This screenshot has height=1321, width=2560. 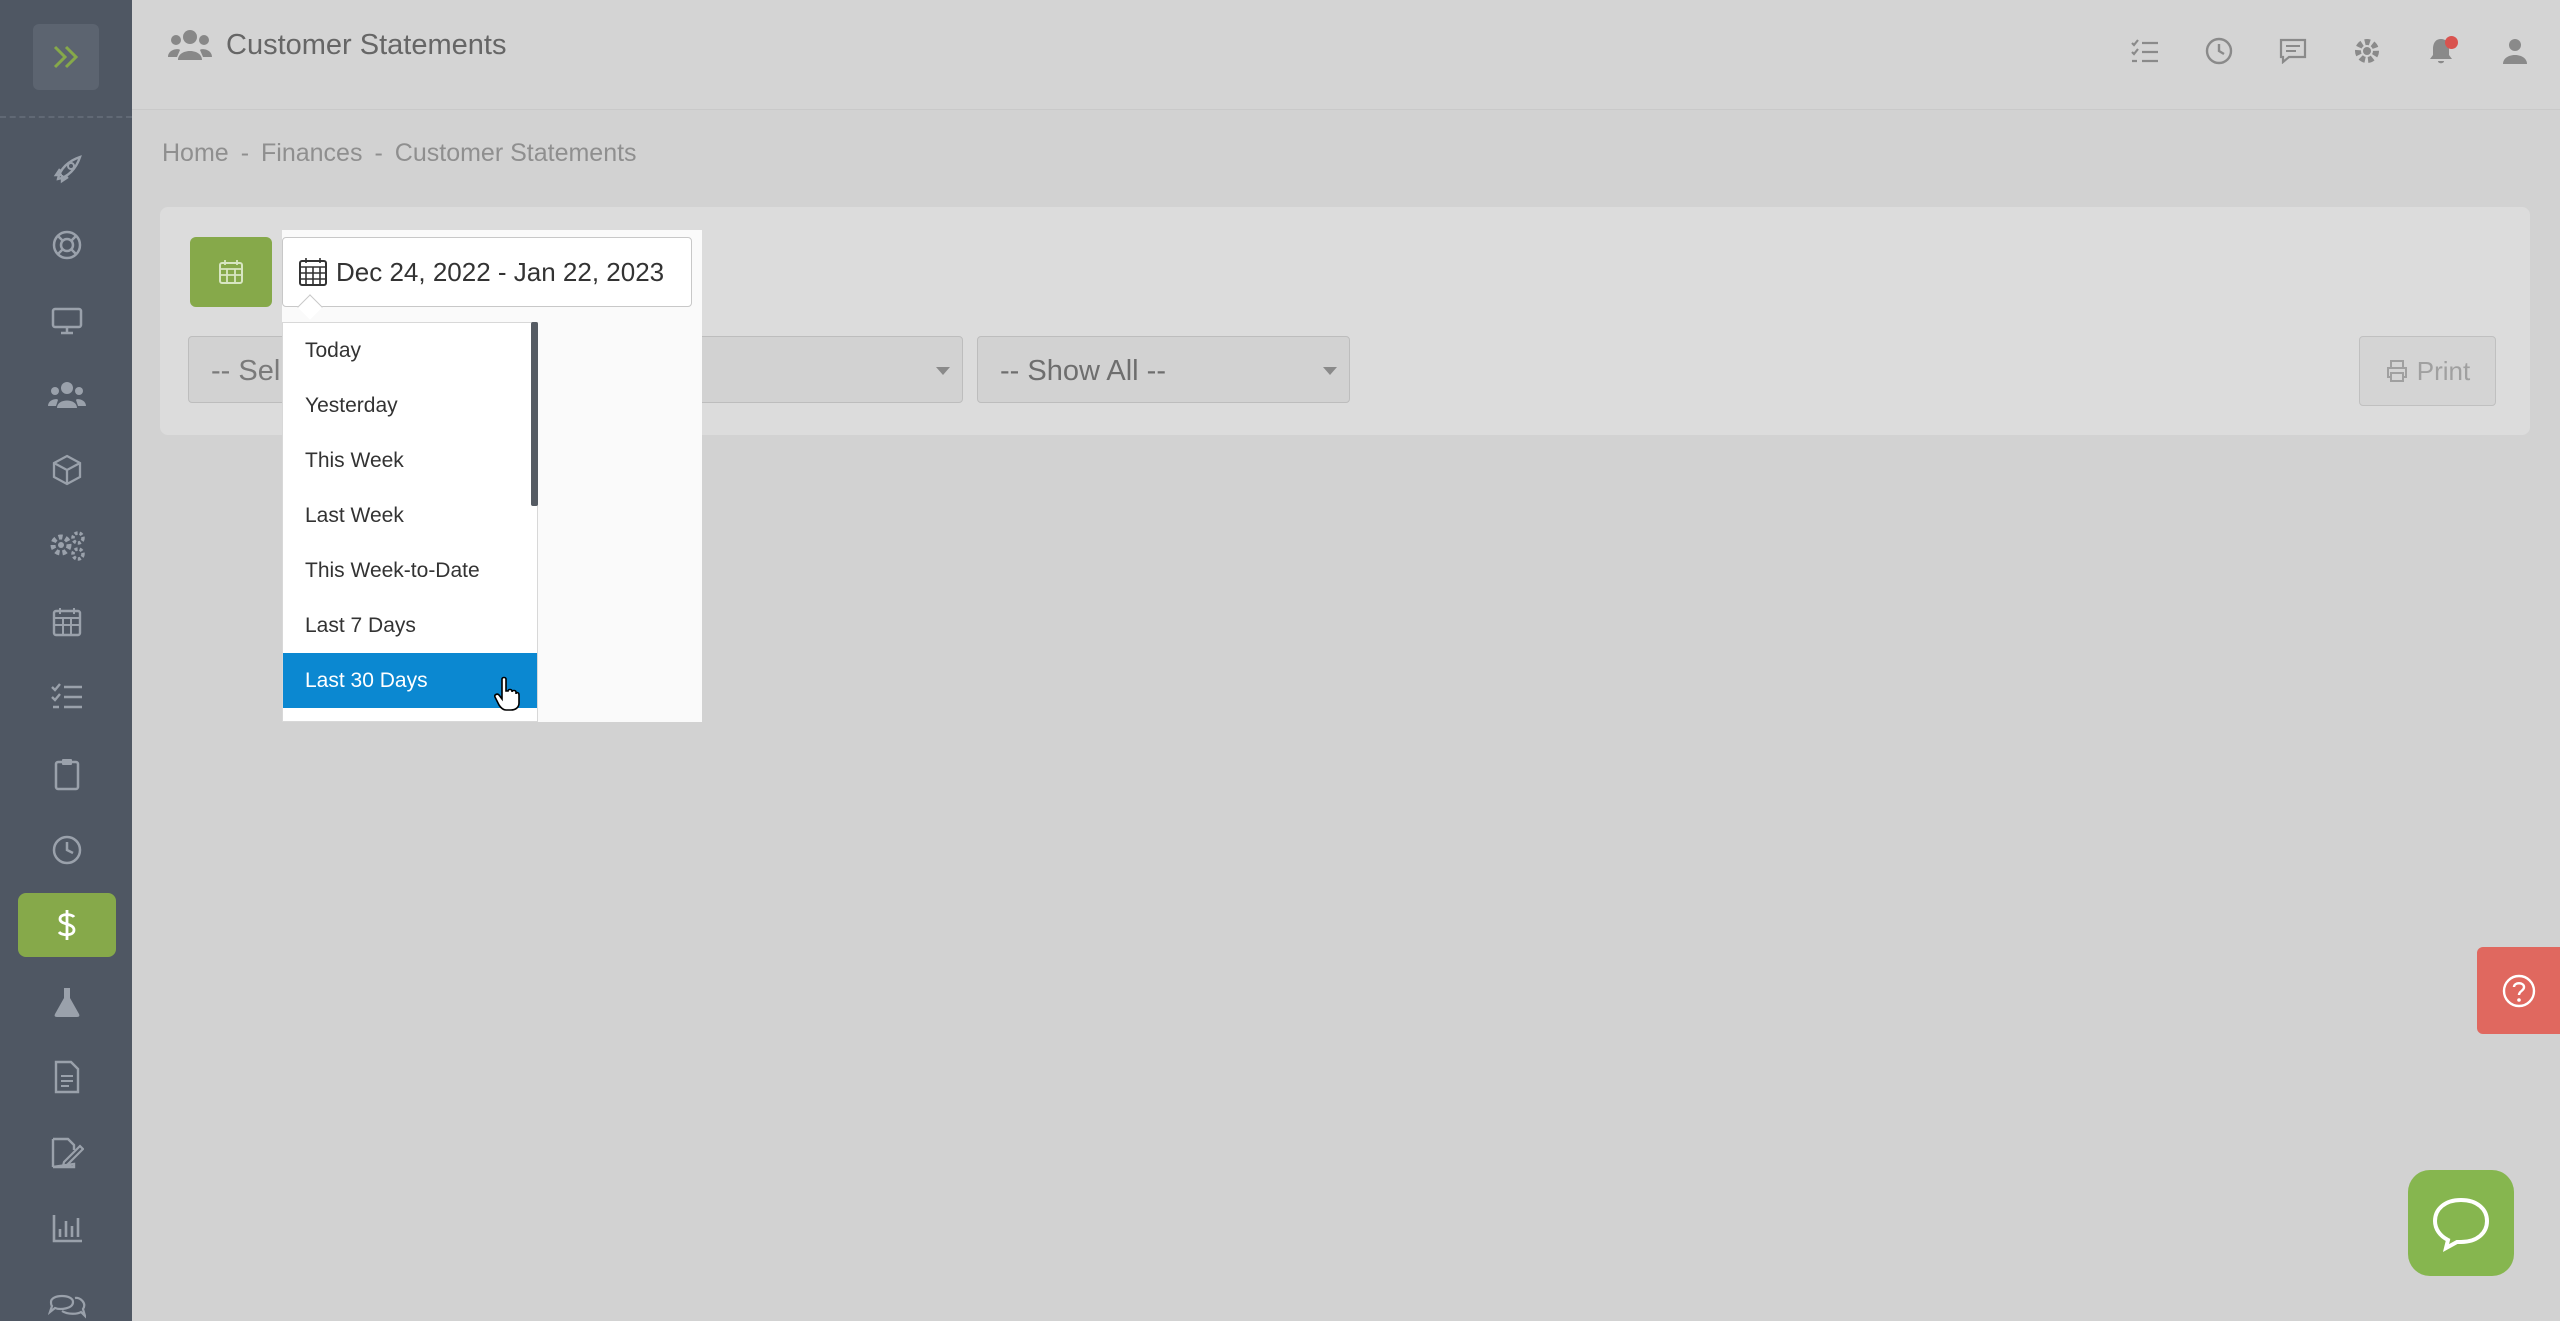 I want to click on print-button: Print, so click(x=2427, y=371).